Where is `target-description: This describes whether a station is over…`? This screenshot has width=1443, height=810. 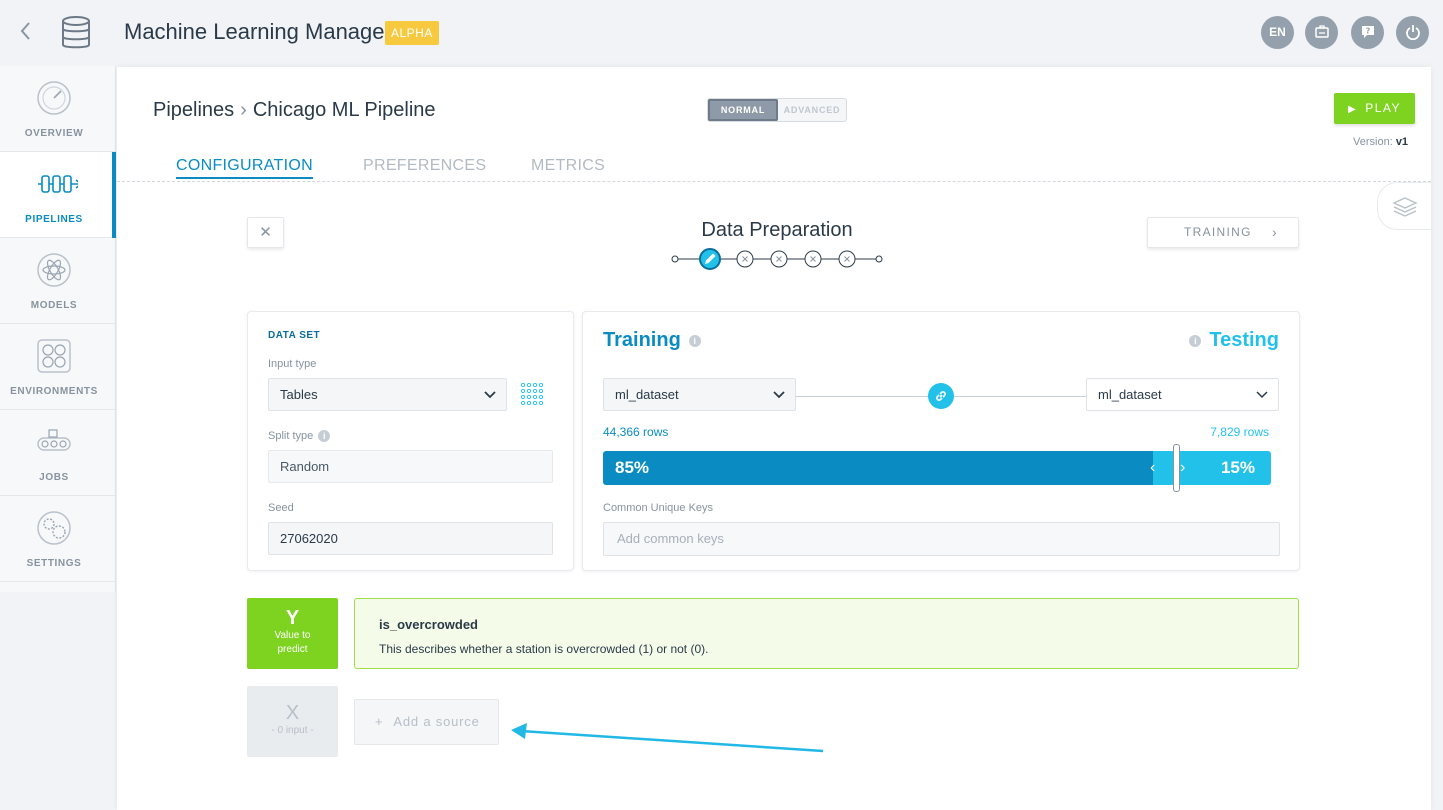
target-description: This describes whether a station is over… is located at coordinates (544, 649).